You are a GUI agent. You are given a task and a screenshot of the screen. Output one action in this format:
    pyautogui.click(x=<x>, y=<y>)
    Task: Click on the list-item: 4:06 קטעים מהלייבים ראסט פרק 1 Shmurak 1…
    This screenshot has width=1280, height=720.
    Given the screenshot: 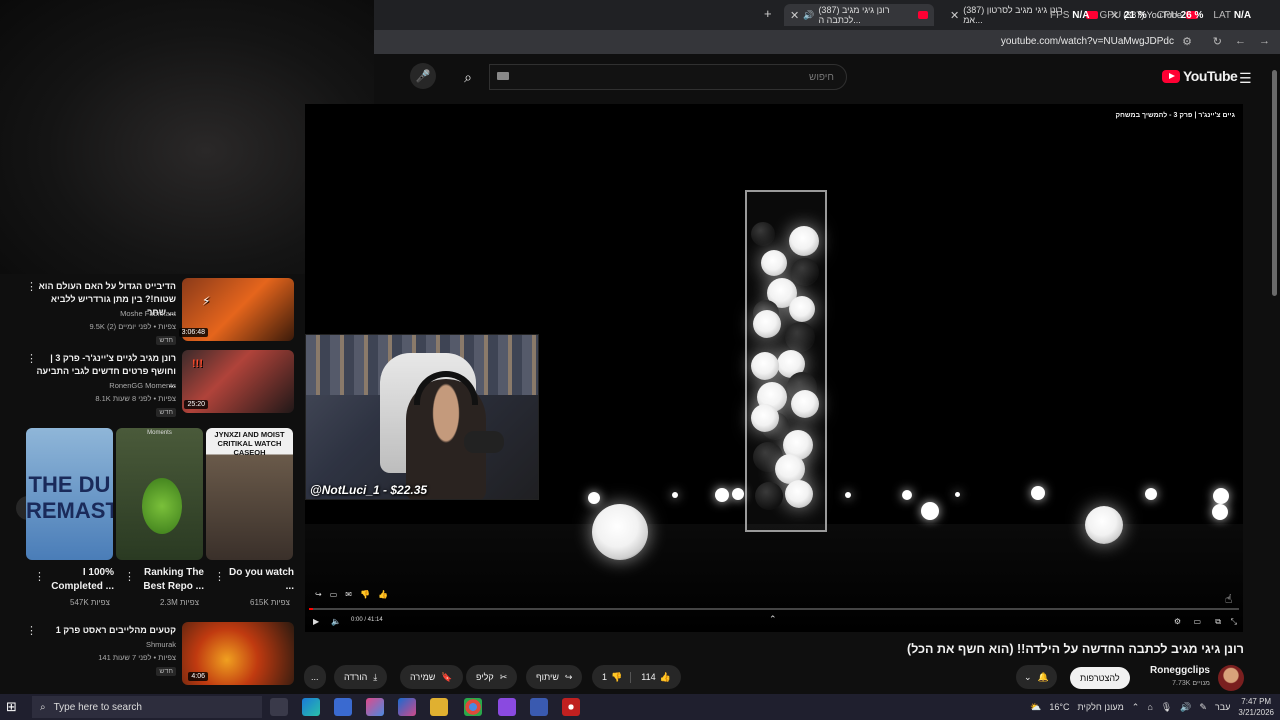 What is the action you would take?
    pyautogui.click(x=160, y=655)
    